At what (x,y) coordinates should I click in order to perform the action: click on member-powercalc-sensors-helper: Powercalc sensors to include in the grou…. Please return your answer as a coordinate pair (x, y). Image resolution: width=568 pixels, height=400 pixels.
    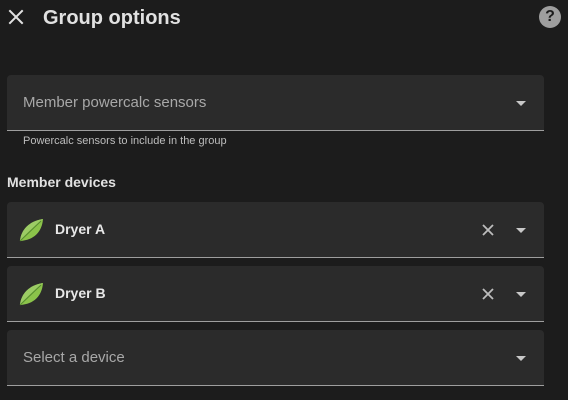
    Looking at the image, I should click on (125, 141).